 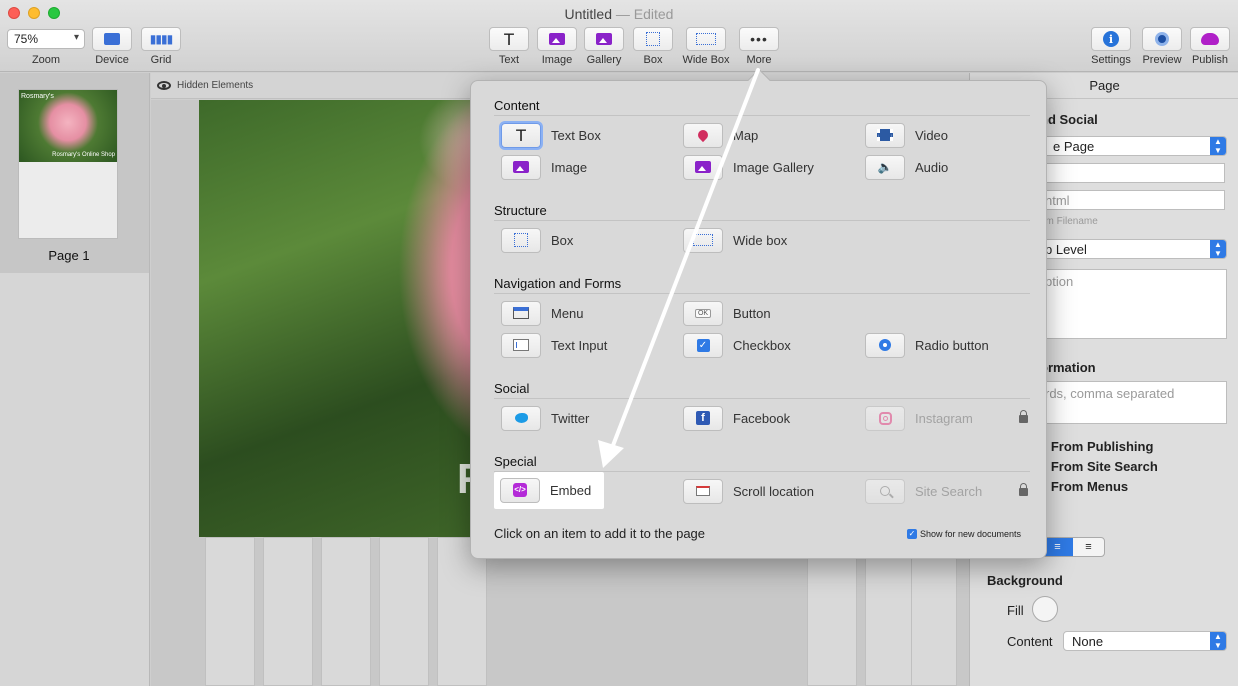 What do you see at coordinates (703, 135) in the screenshot?
I see `map-pin-icon` at bounding box center [703, 135].